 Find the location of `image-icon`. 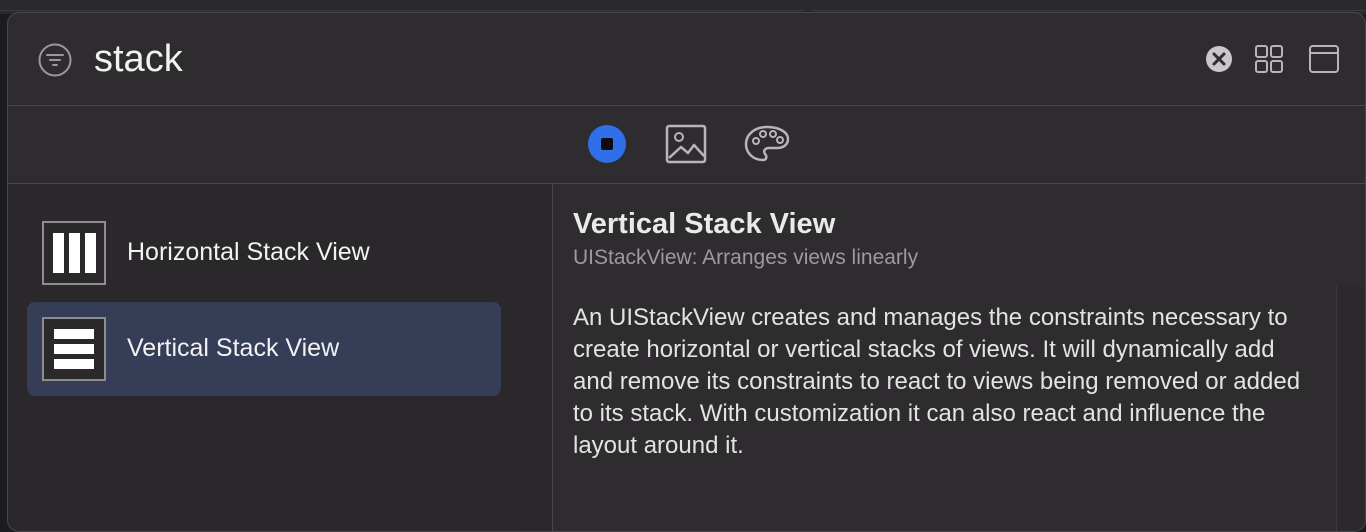

image-icon is located at coordinates (686, 144).